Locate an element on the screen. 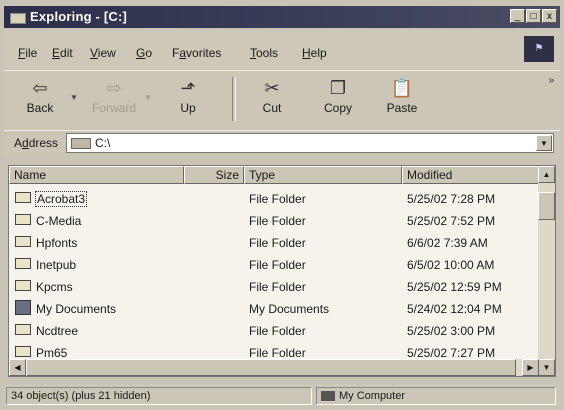 Image resolution: width=564 pixels, height=410 pixels. copy-label: Copy is located at coordinates (337, 108).